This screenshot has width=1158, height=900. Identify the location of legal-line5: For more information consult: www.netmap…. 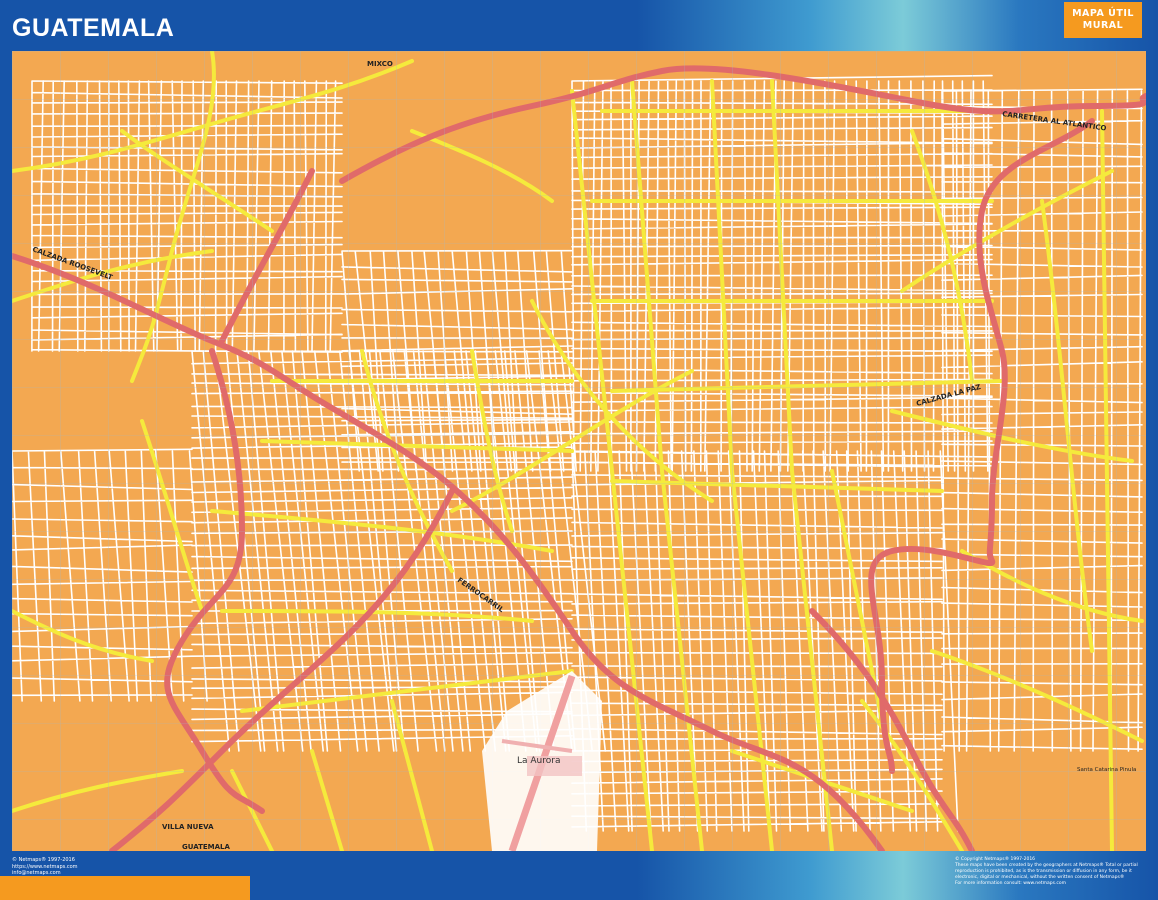
(1011, 883).